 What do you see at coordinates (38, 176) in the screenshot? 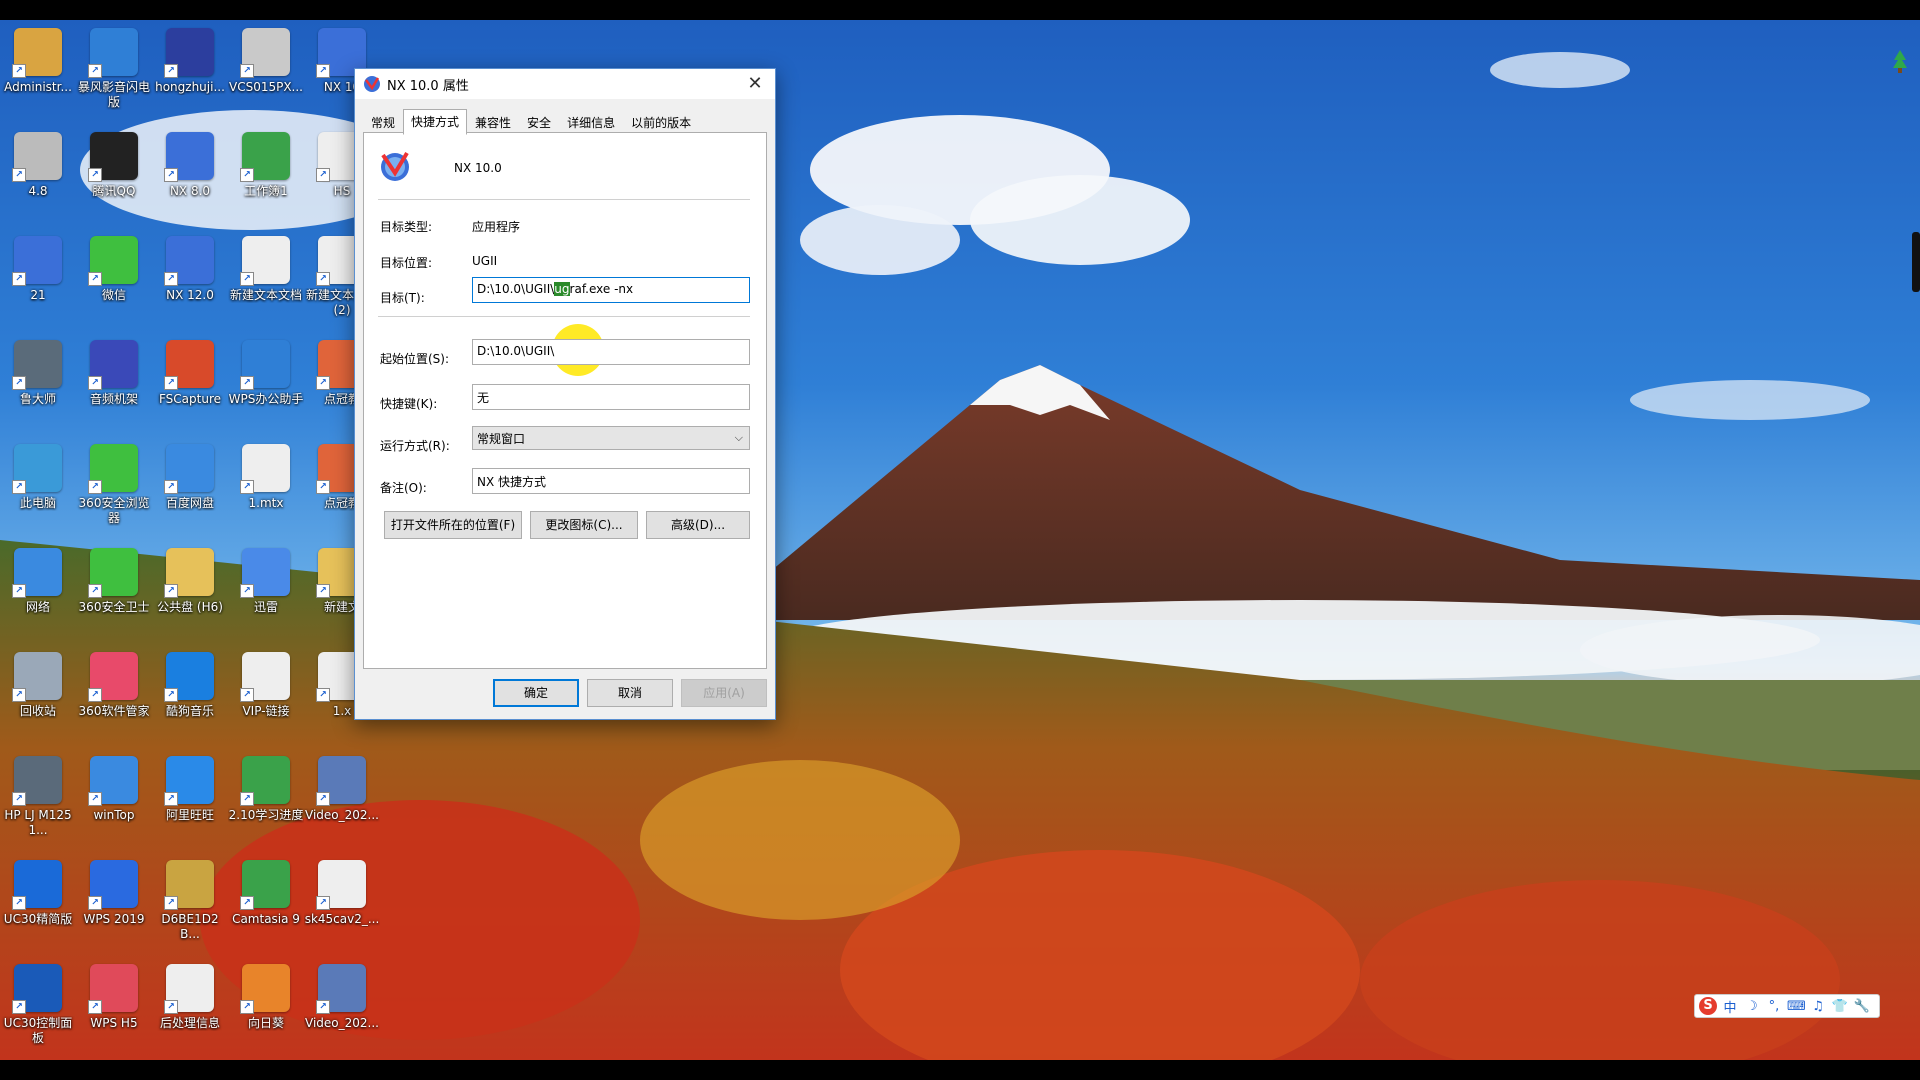
I see `desktop-icon: ↗ 4.8` at bounding box center [38, 176].